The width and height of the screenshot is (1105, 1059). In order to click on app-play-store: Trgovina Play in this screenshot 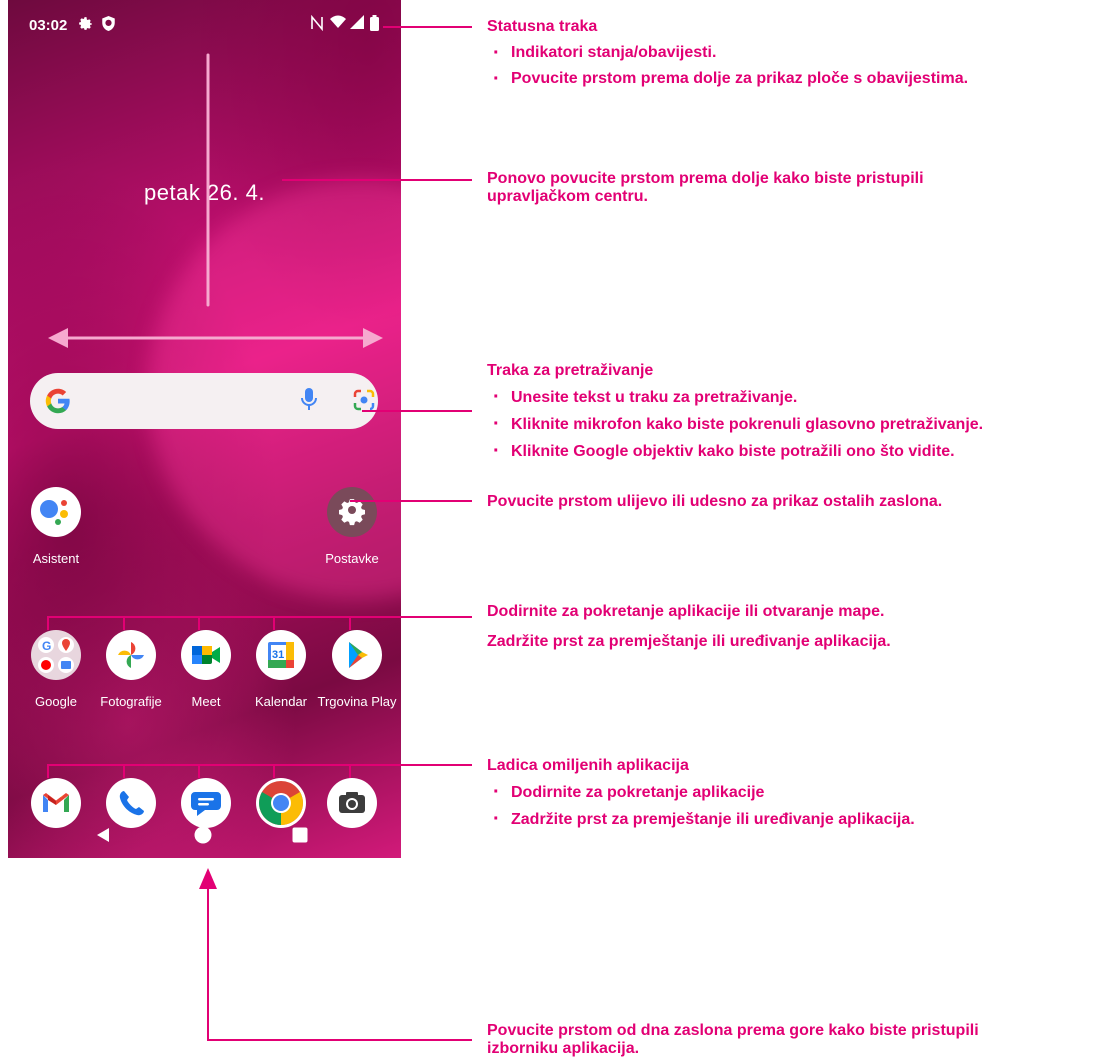, I will do `click(356, 669)`.